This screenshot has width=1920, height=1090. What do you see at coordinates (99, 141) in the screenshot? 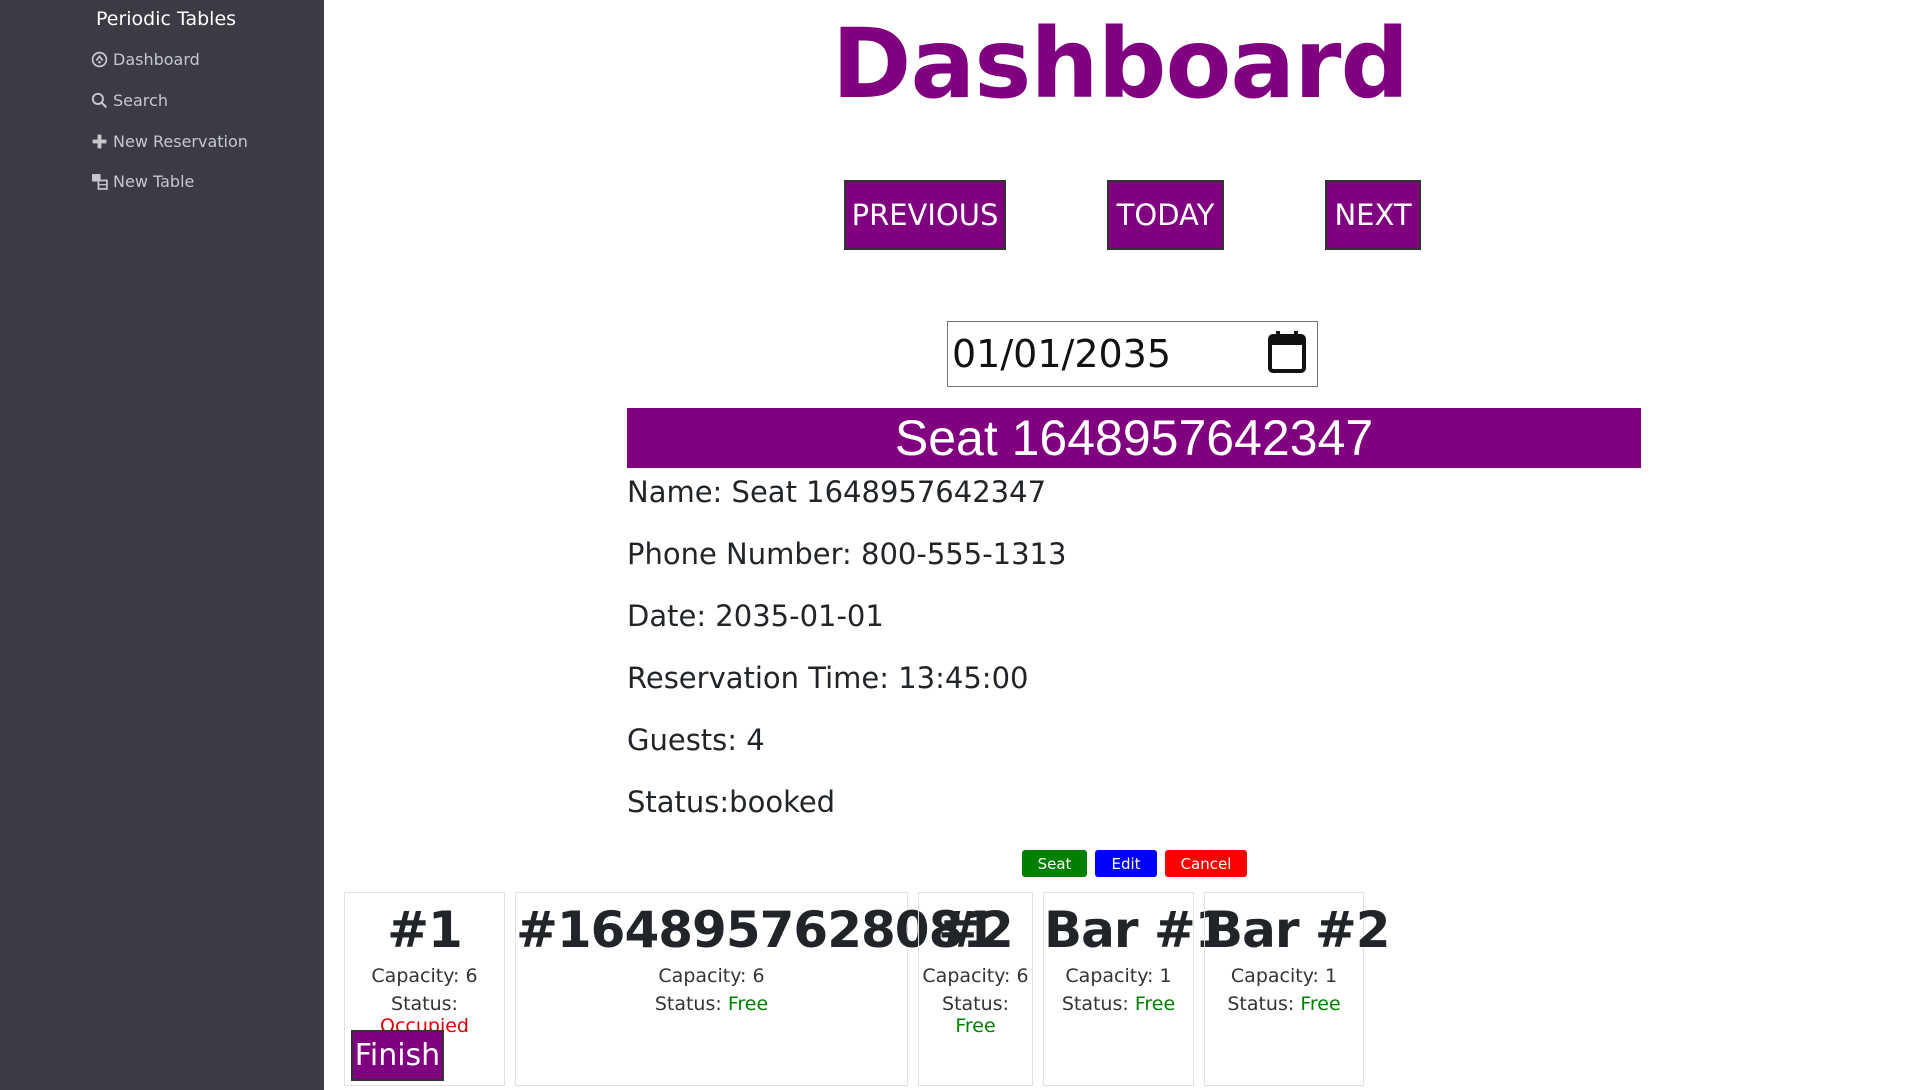
I see `plus-icon` at bounding box center [99, 141].